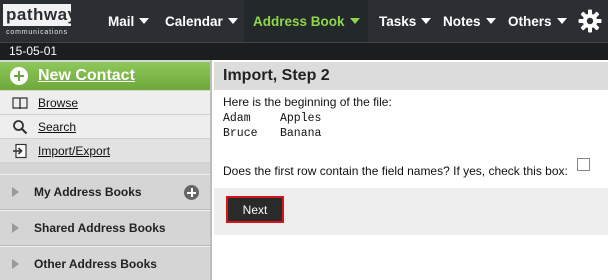  What do you see at coordinates (20, 150) in the screenshot?
I see `import-export-icon` at bounding box center [20, 150].